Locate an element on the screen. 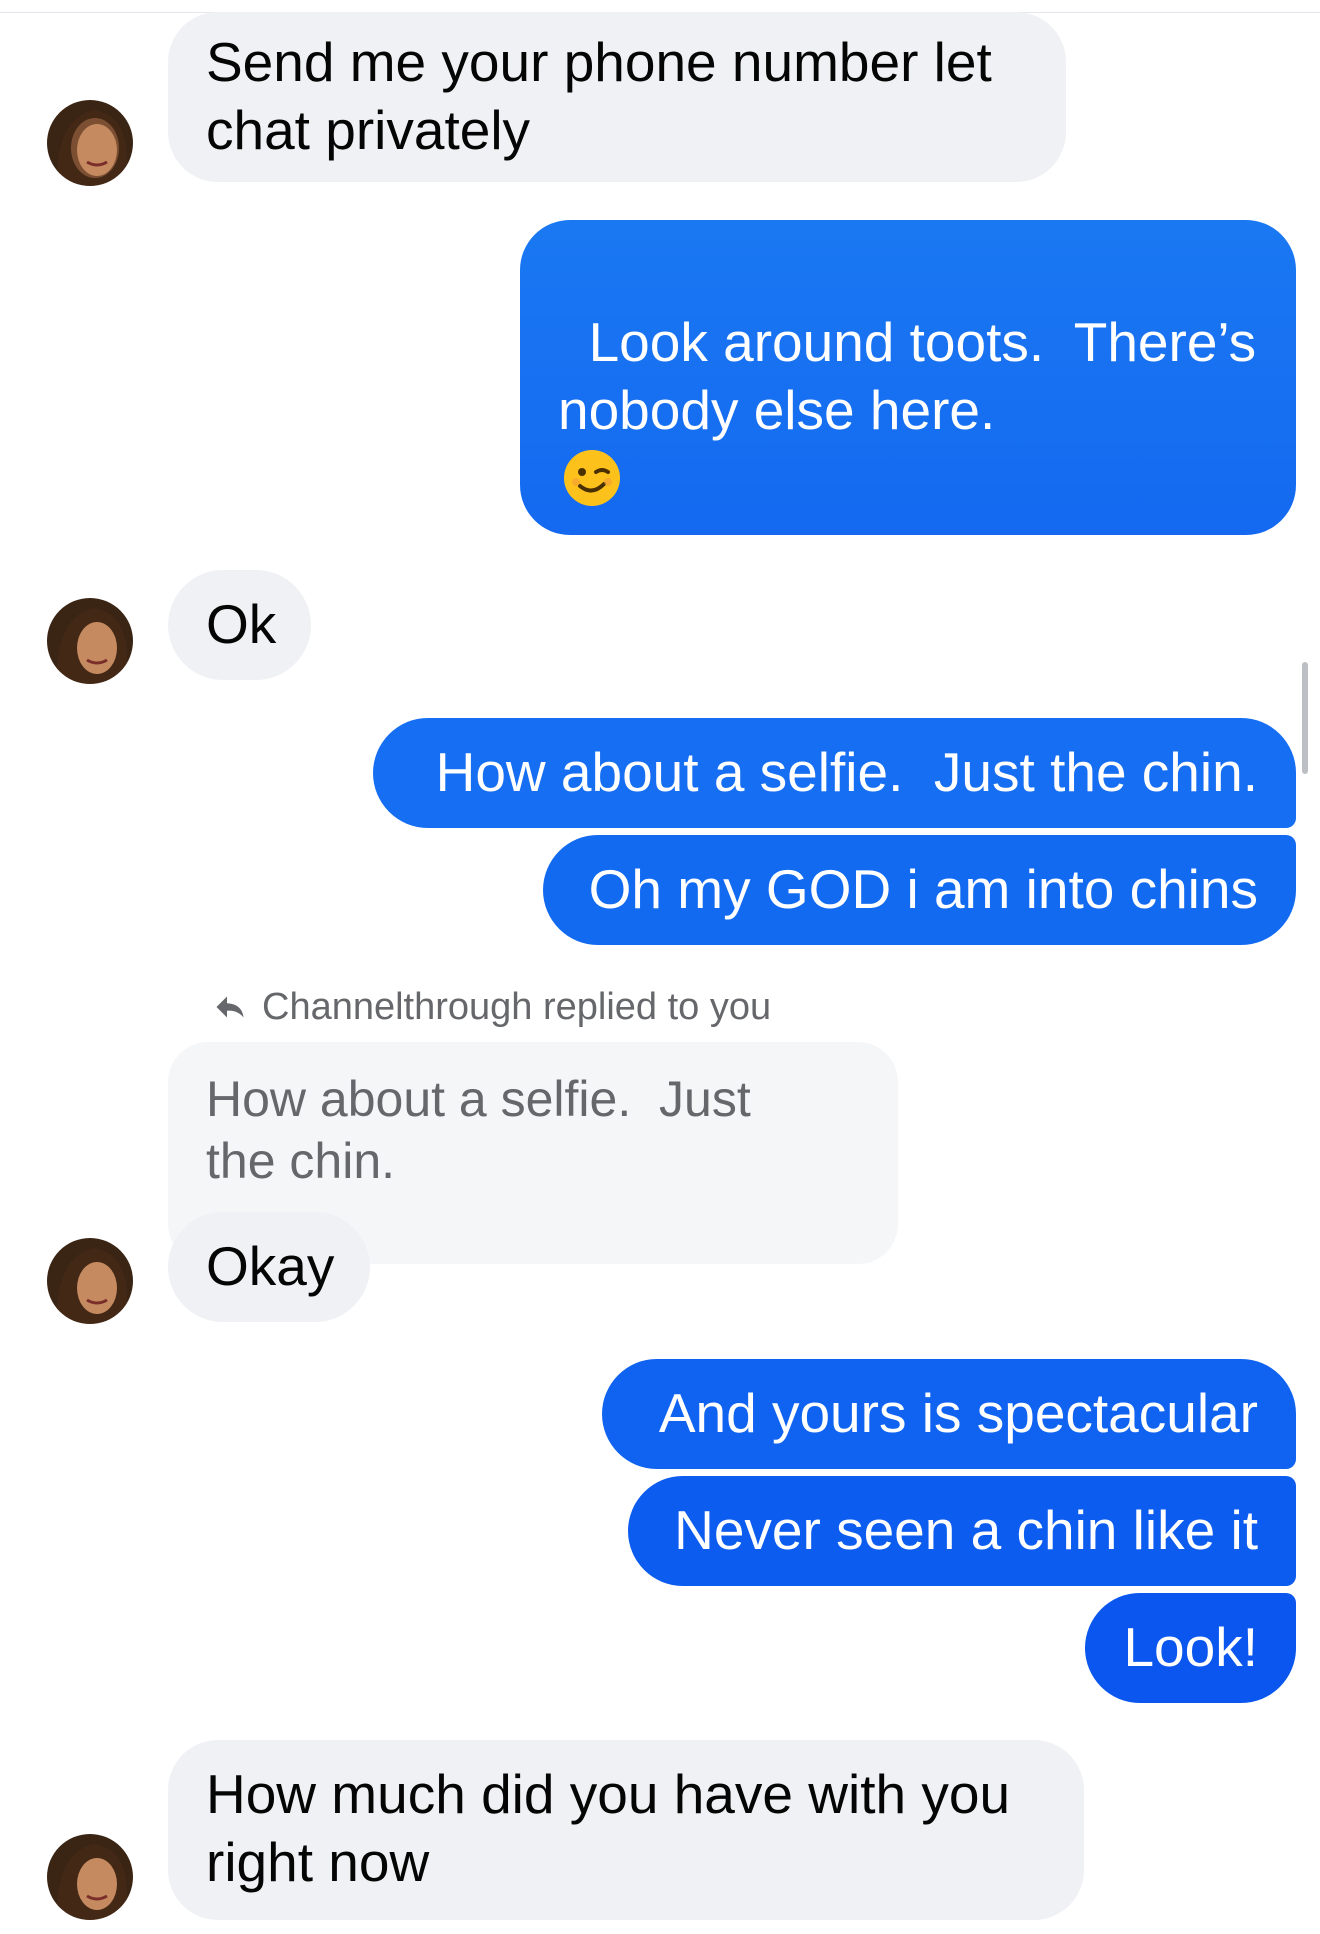 Image resolution: width=1320 pixels, height=1934 pixels. reply-arrow-icon is located at coordinates (230, 1007).